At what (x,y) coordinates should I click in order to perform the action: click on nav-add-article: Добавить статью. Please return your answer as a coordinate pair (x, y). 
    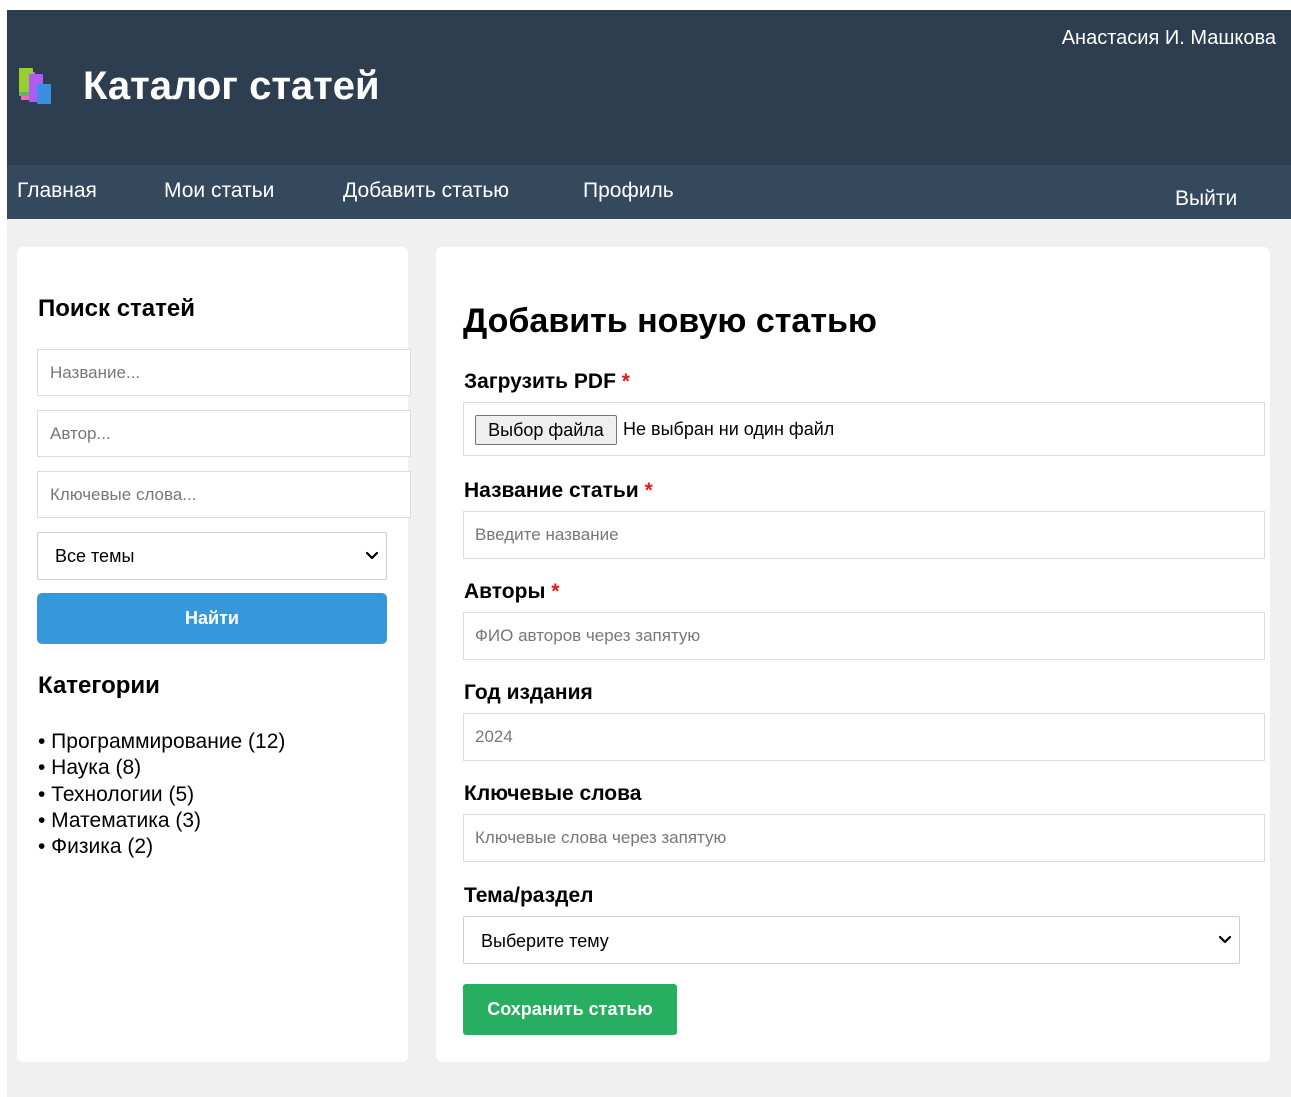
    Looking at the image, I should click on (426, 191).